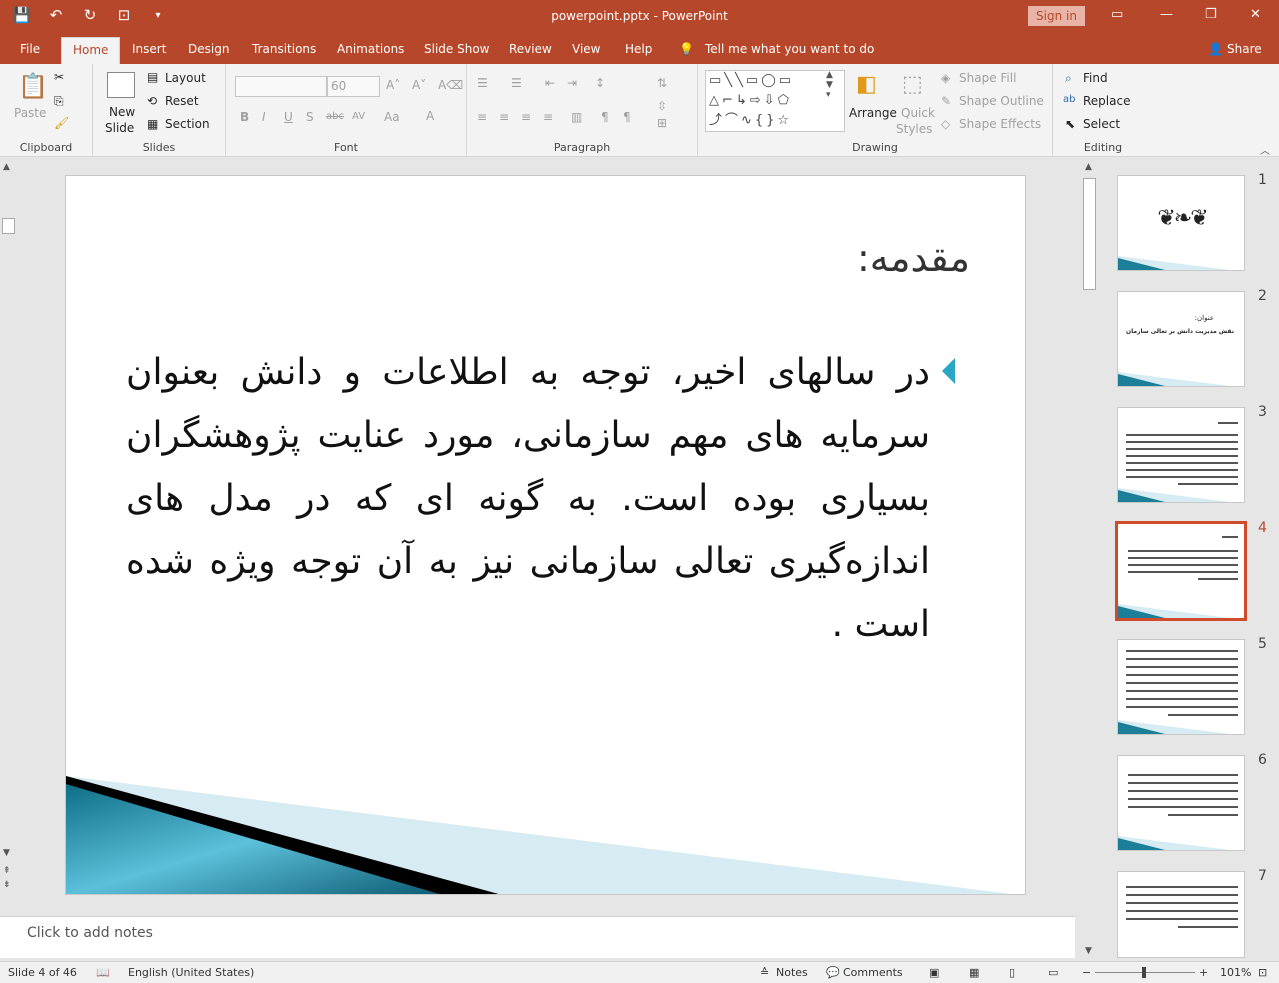 The image size is (1279, 983). What do you see at coordinates (550, 83) in the screenshot?
I see `decrease-indent-icon: ⇤` at bounding box center [550, 83].